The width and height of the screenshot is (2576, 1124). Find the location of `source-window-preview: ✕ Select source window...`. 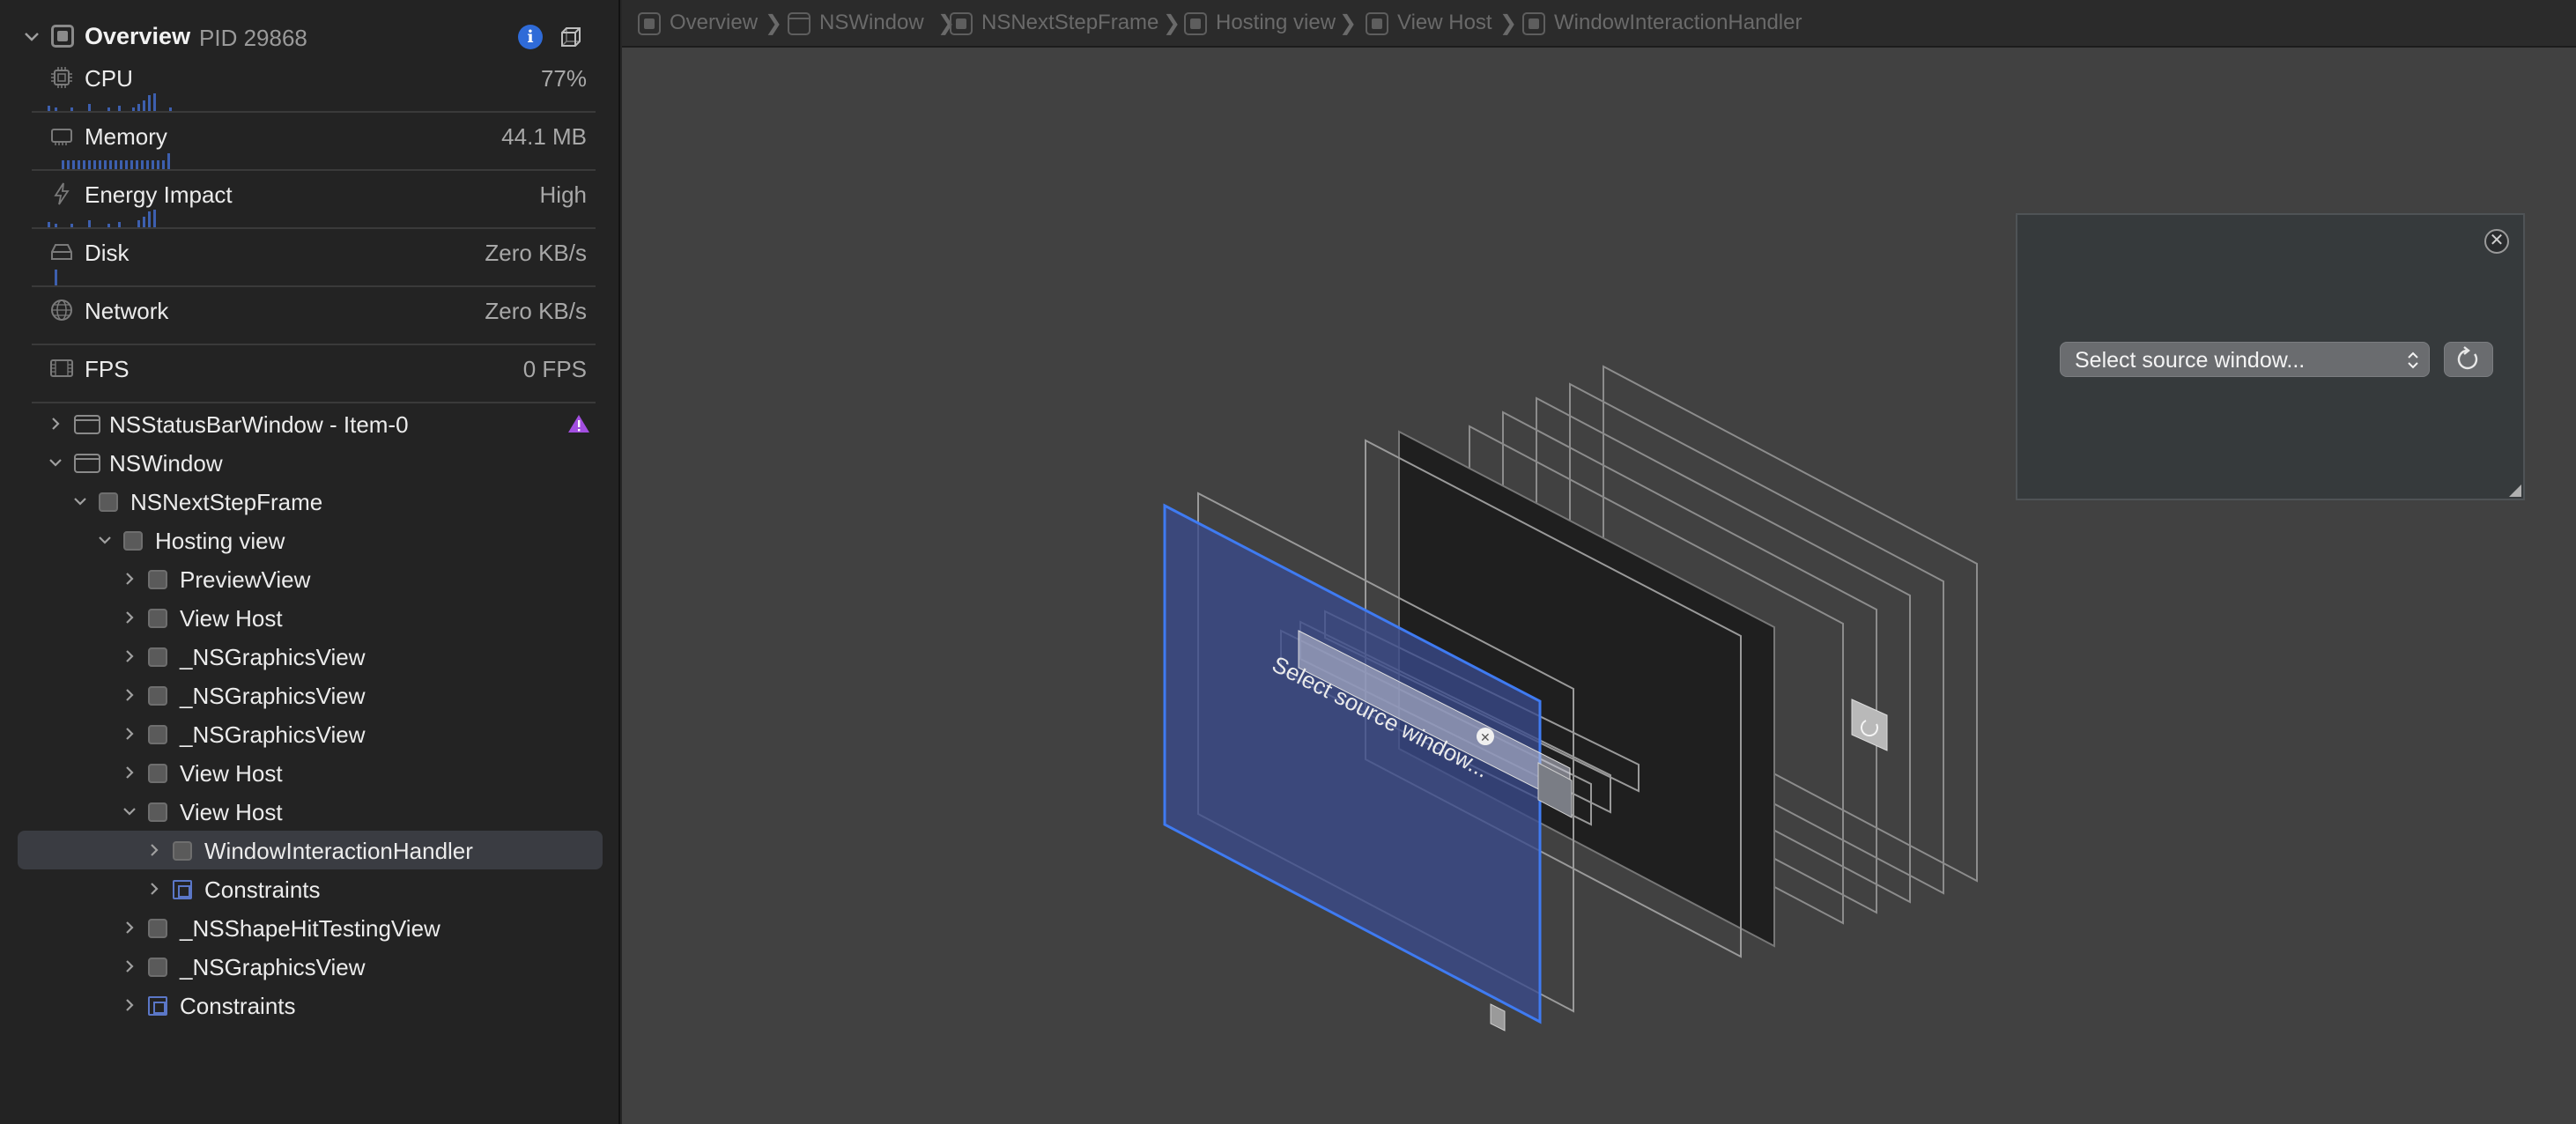

source-window-preview: ✕ Select source window... is located at coordinates (2271, 357).